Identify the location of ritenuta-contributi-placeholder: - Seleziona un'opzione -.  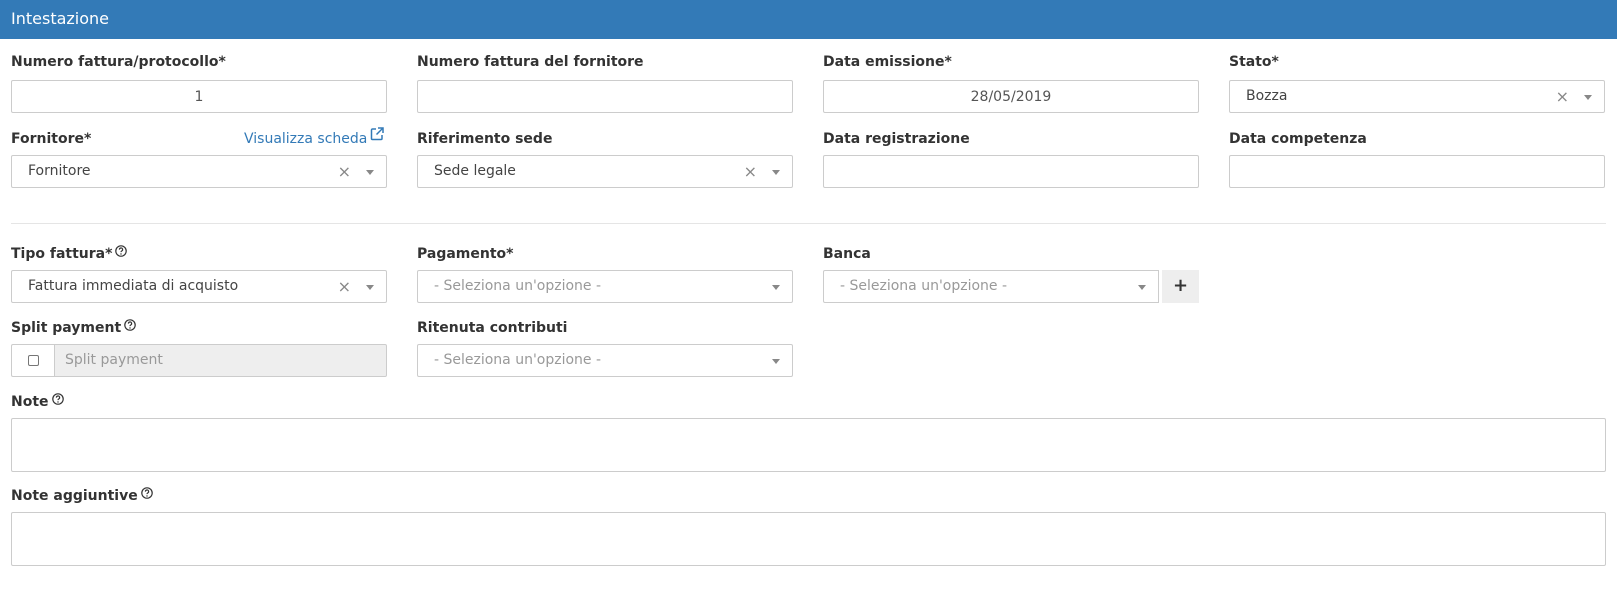
(518, 360).